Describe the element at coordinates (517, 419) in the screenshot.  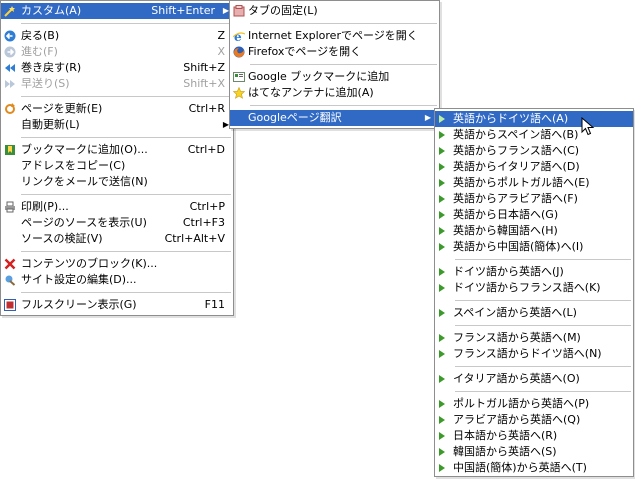
I see `menu-item-label: アラビア語から英語へ(Q)` at that location.